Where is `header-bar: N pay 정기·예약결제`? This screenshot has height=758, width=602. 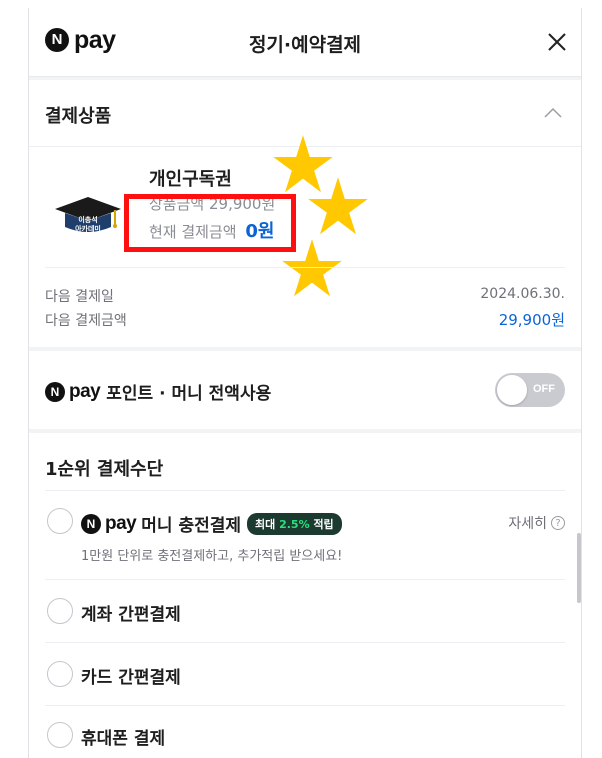 header-bar: N pay 정기·예약결제 is located at coordinates (305, 42).